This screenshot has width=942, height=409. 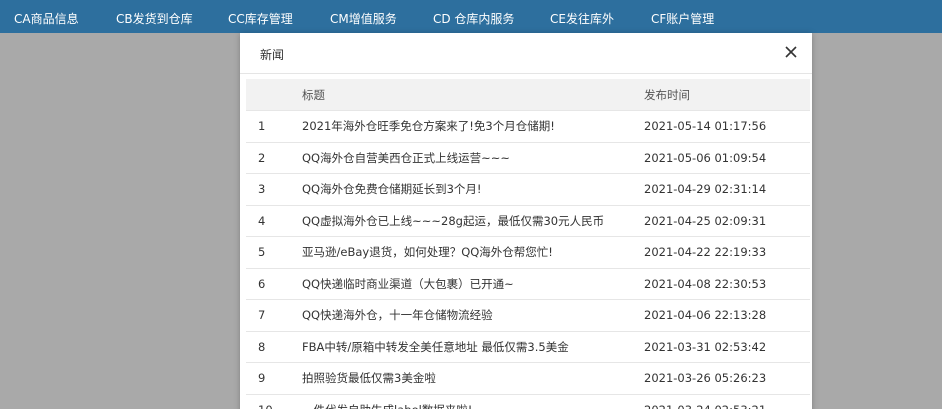 I want to click on nav-item-cd-in-warehouse-services: CD 仓库内服务, so click(x=473, y=18).